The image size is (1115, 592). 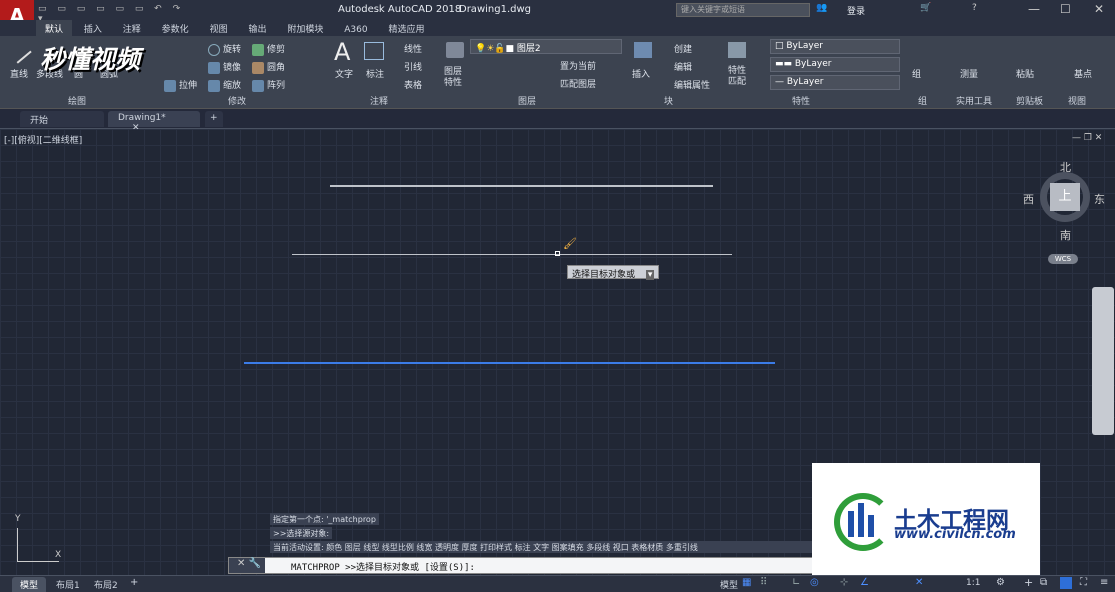 I want to click on linear-button: 线性, so click(x=413, y=48).